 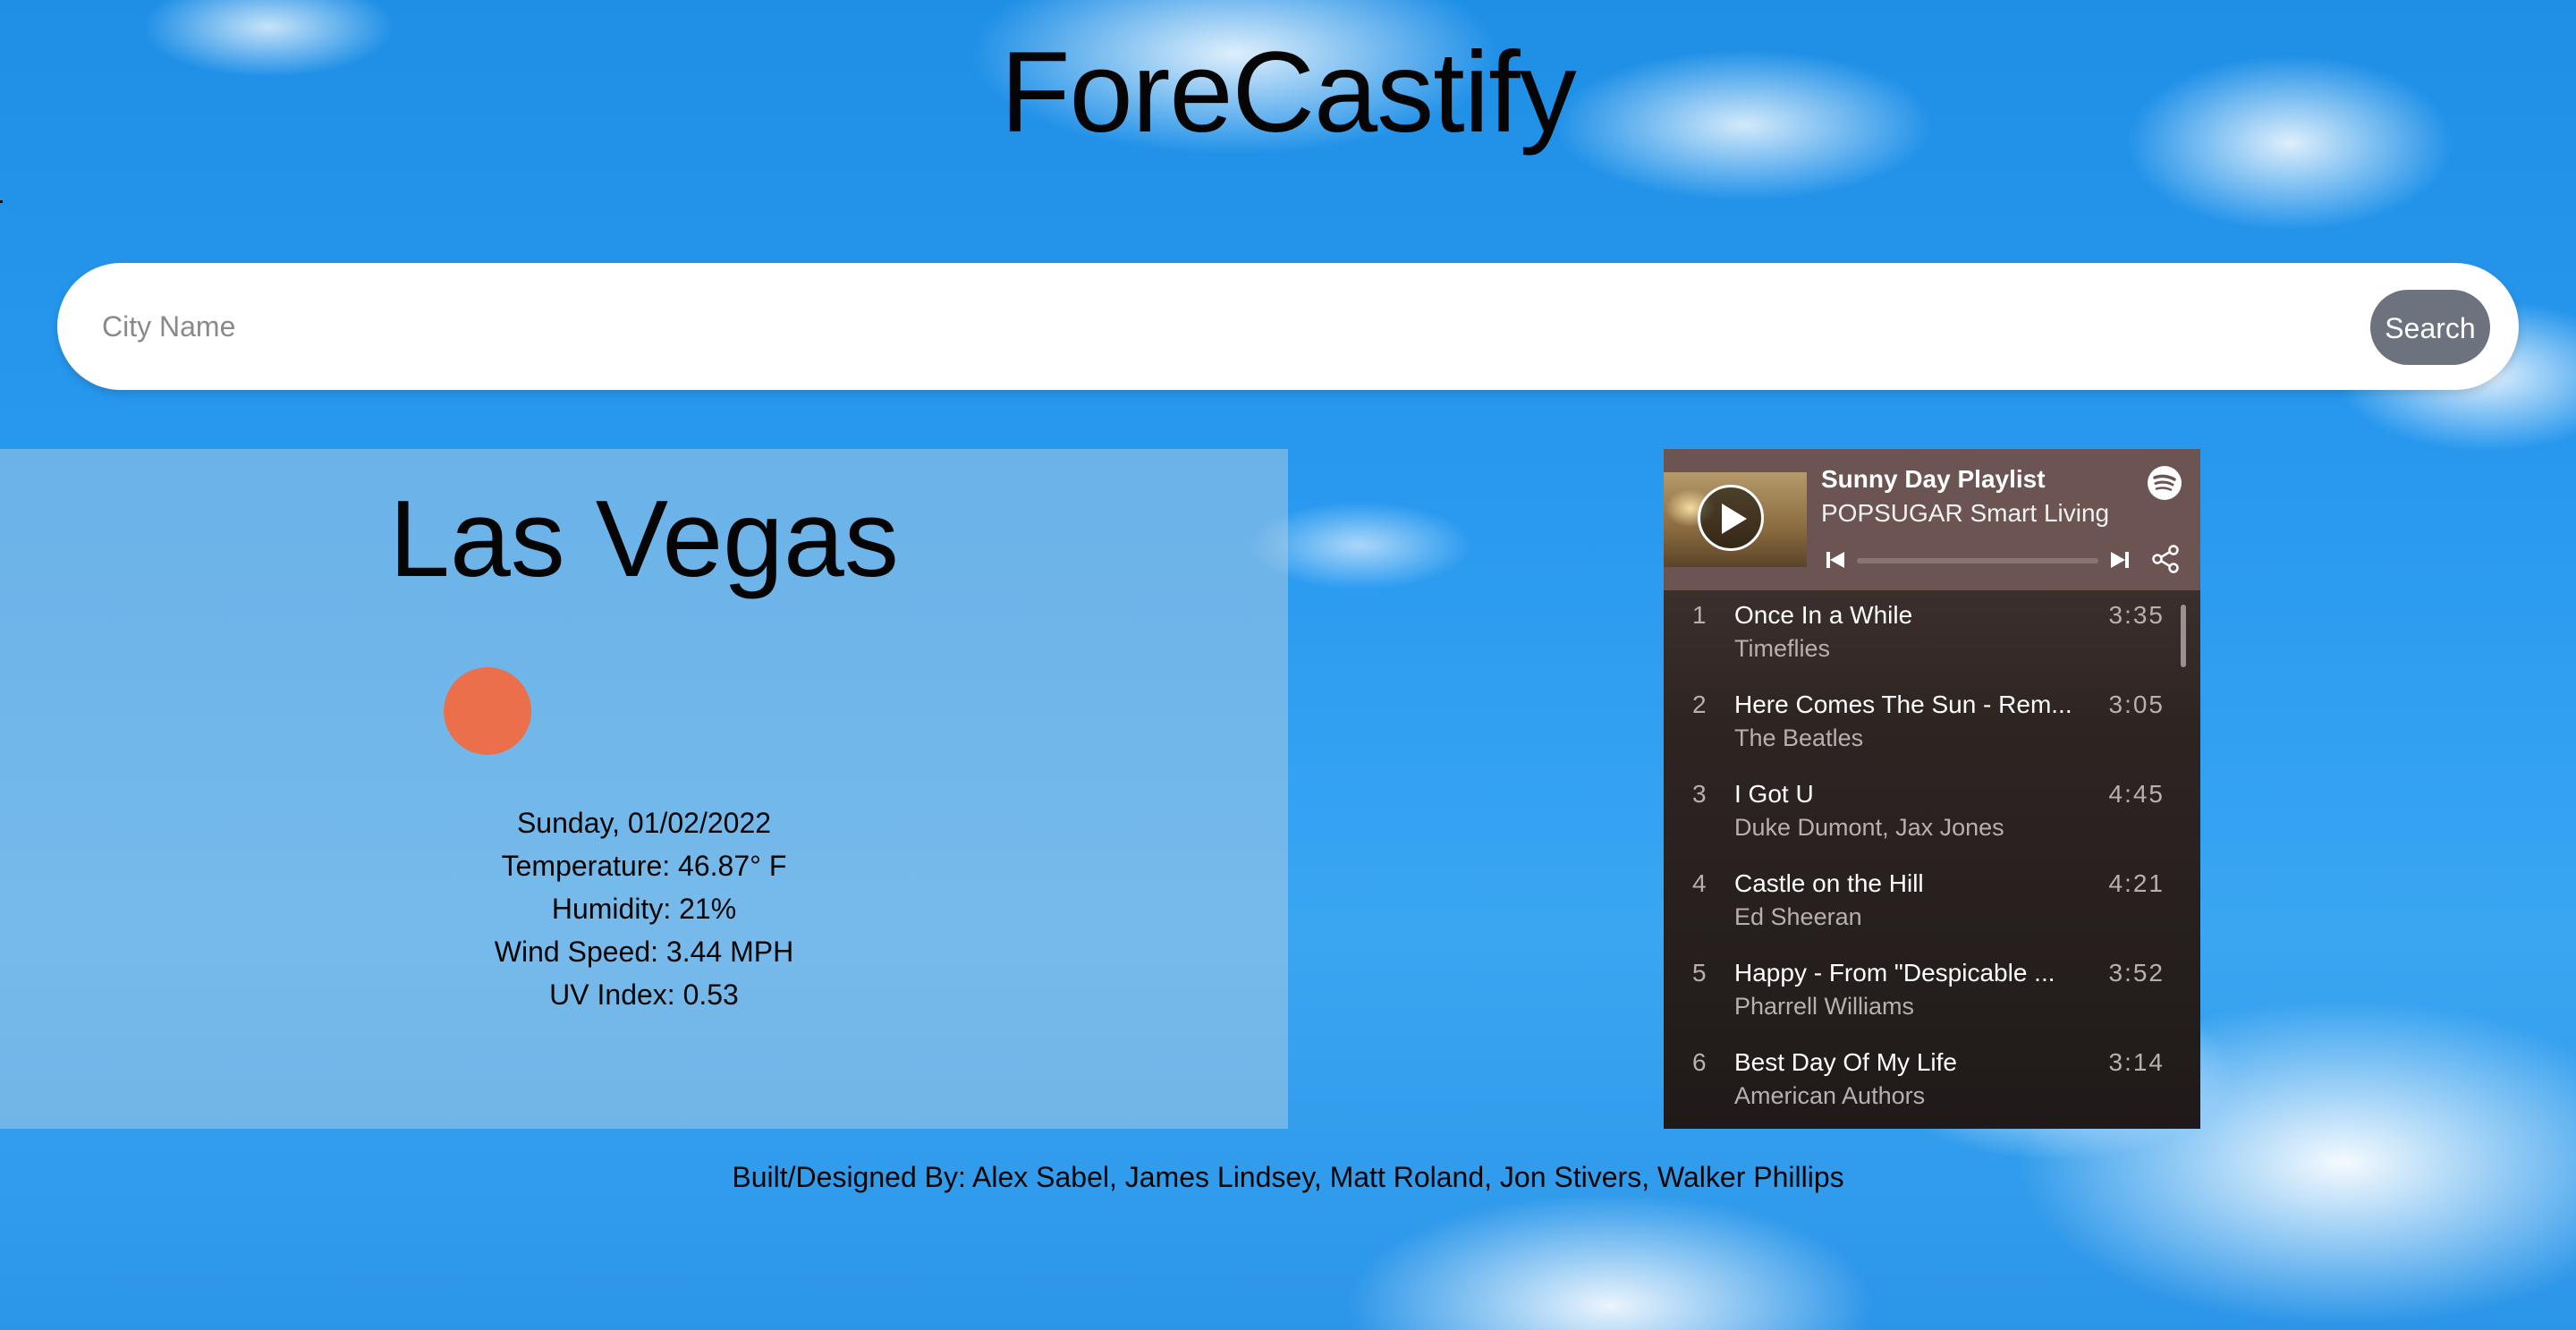 I want to click on track-number: 3, so click(x=1699, y=794).